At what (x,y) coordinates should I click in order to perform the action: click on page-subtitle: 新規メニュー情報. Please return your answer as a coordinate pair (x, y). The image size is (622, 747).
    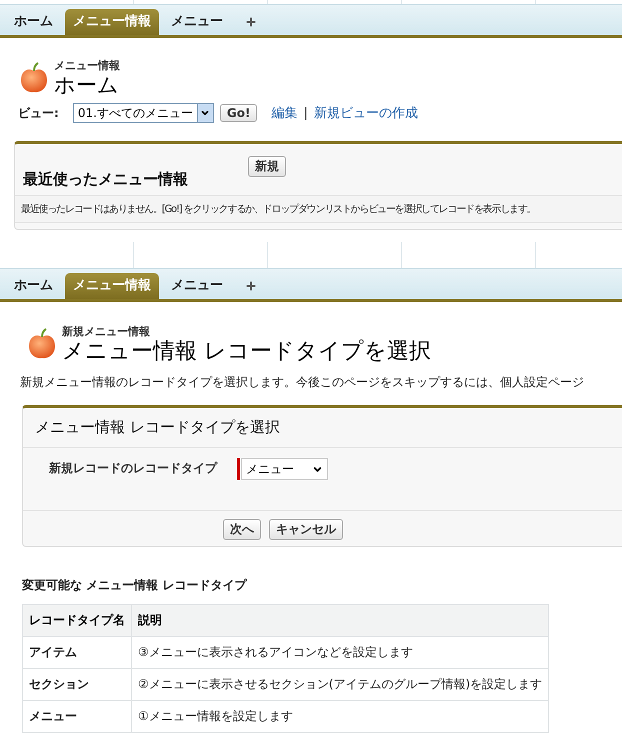
    Looking at the image, I should click on (106, 332).